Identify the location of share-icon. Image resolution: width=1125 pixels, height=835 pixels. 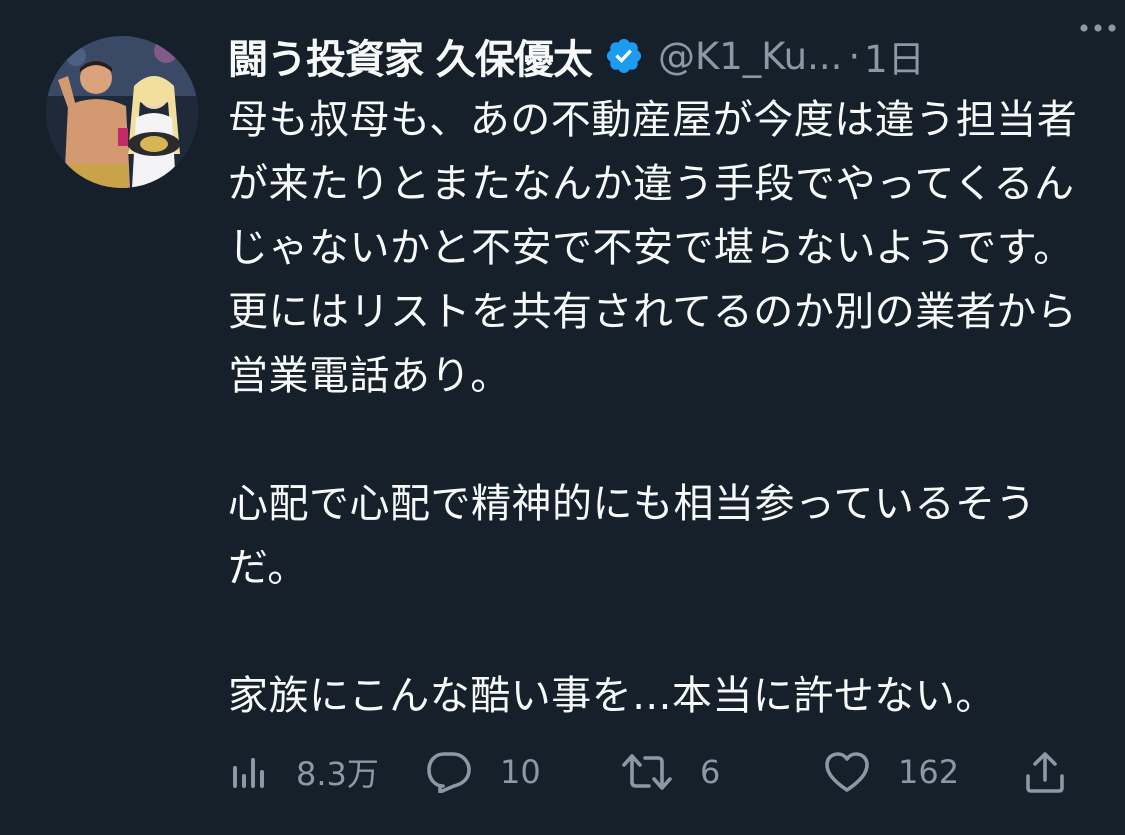
(1045, 772).